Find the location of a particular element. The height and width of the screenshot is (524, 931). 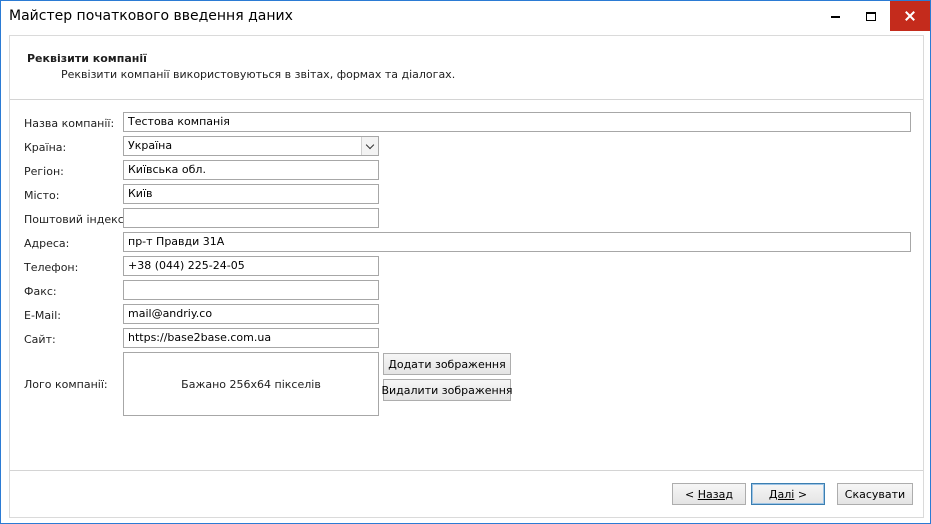

close-button is located at coordinates (910, 16).